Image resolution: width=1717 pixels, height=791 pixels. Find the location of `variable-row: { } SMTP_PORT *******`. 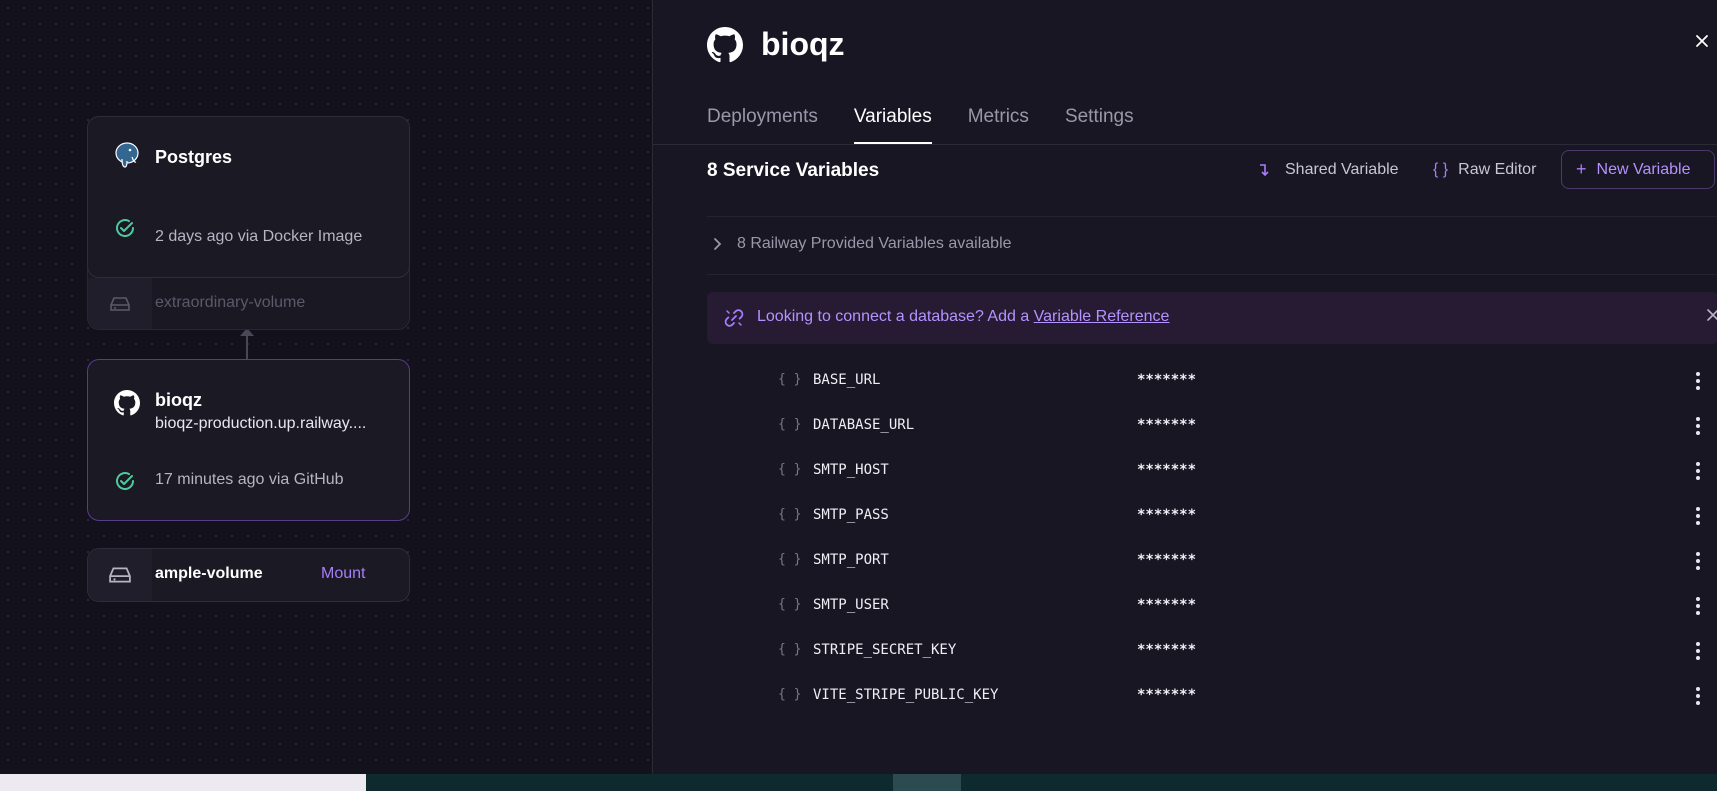

variable-row: { } SMTP_PORT ******* is located at coordinates (1212, 563).